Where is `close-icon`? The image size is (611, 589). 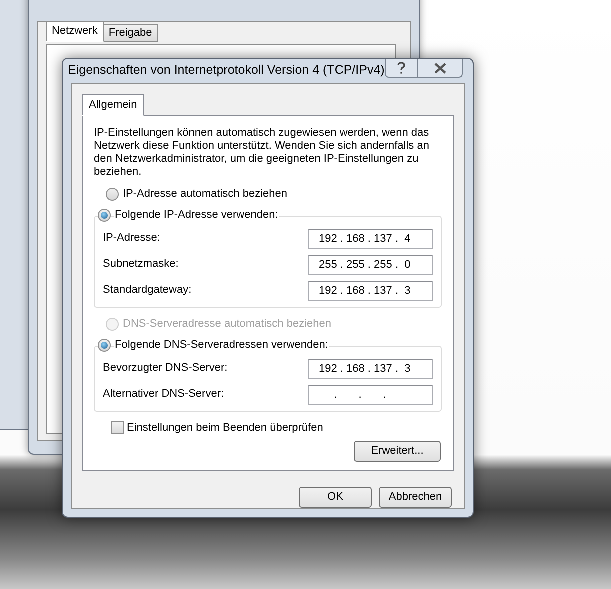 close-icon is located at coordinates (440, 68).